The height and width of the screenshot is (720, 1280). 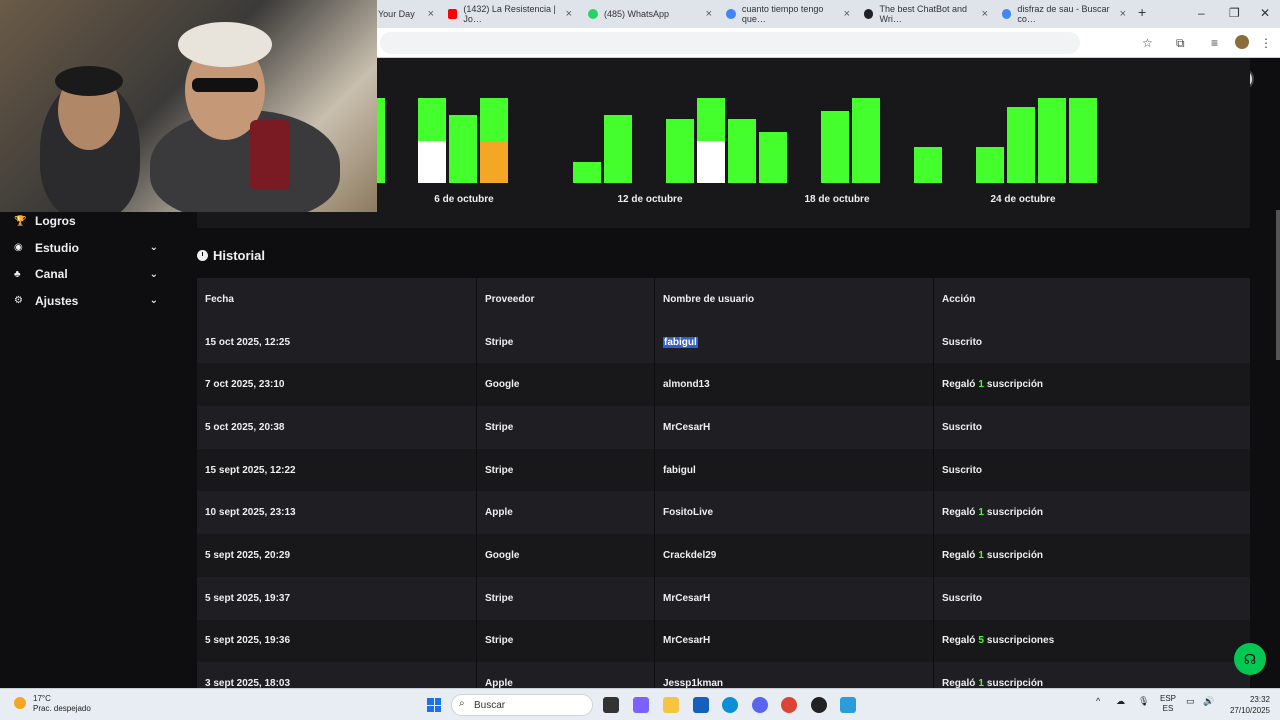 What do you see at coordinates (335, 299) in the screenshot?
I see `column-header-date: Fecha` at bounding box center [335, 299].